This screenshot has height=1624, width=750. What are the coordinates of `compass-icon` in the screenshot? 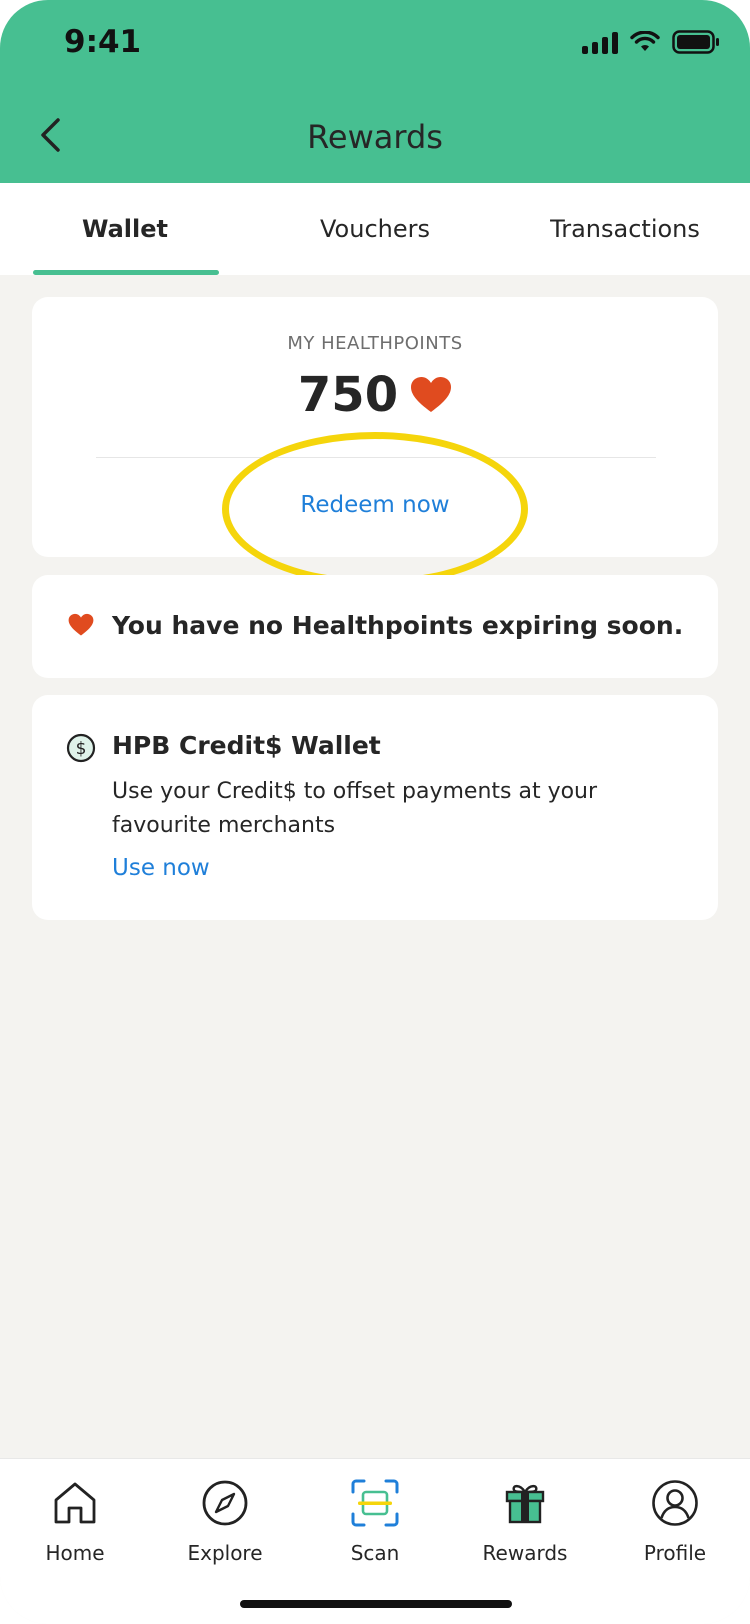 It's located at (225, 1503).